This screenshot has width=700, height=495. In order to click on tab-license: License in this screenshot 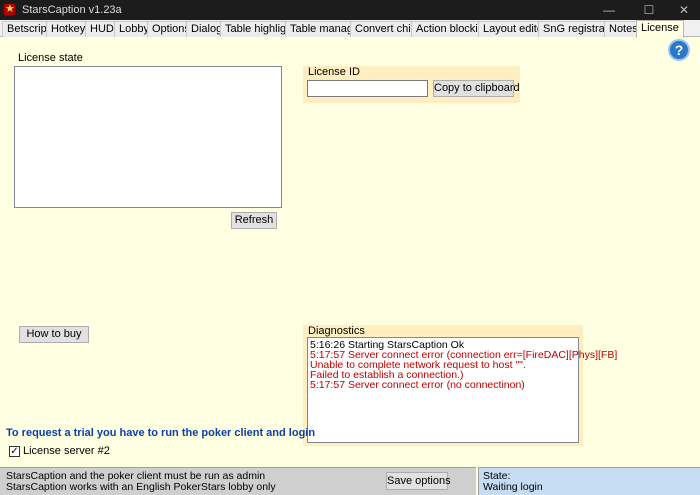, I will do `click(660, 29)`.